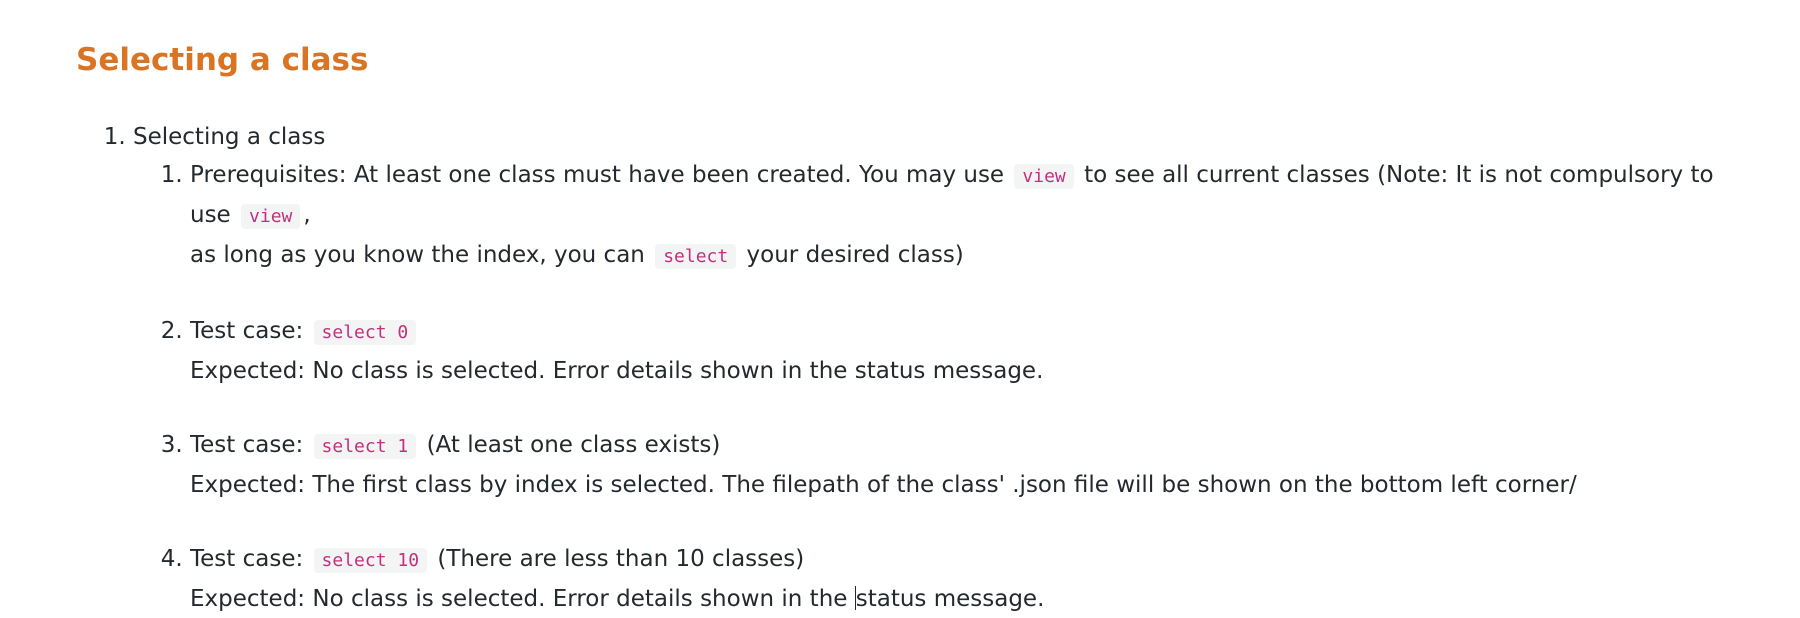 The width and height of the screenshot is (1800, 618). What do you see at coordinates (307, 215) in the screenshot?
I see `comma-text: ,` at bounding box center [307, 215].